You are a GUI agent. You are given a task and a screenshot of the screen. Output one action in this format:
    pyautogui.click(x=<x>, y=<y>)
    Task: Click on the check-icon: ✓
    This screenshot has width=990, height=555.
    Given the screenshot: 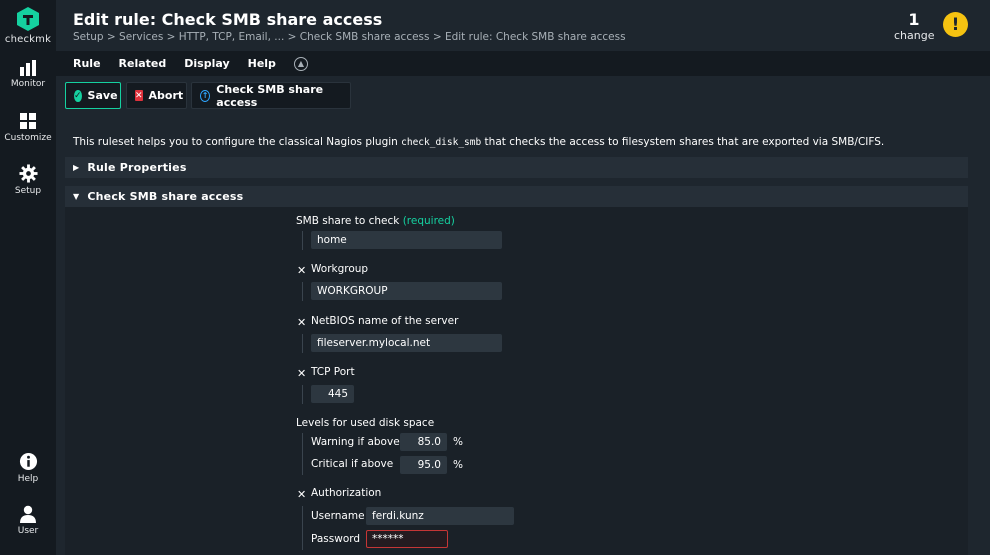 What is the action you would take?
    pyautogui.click(x=78, y=95)
    